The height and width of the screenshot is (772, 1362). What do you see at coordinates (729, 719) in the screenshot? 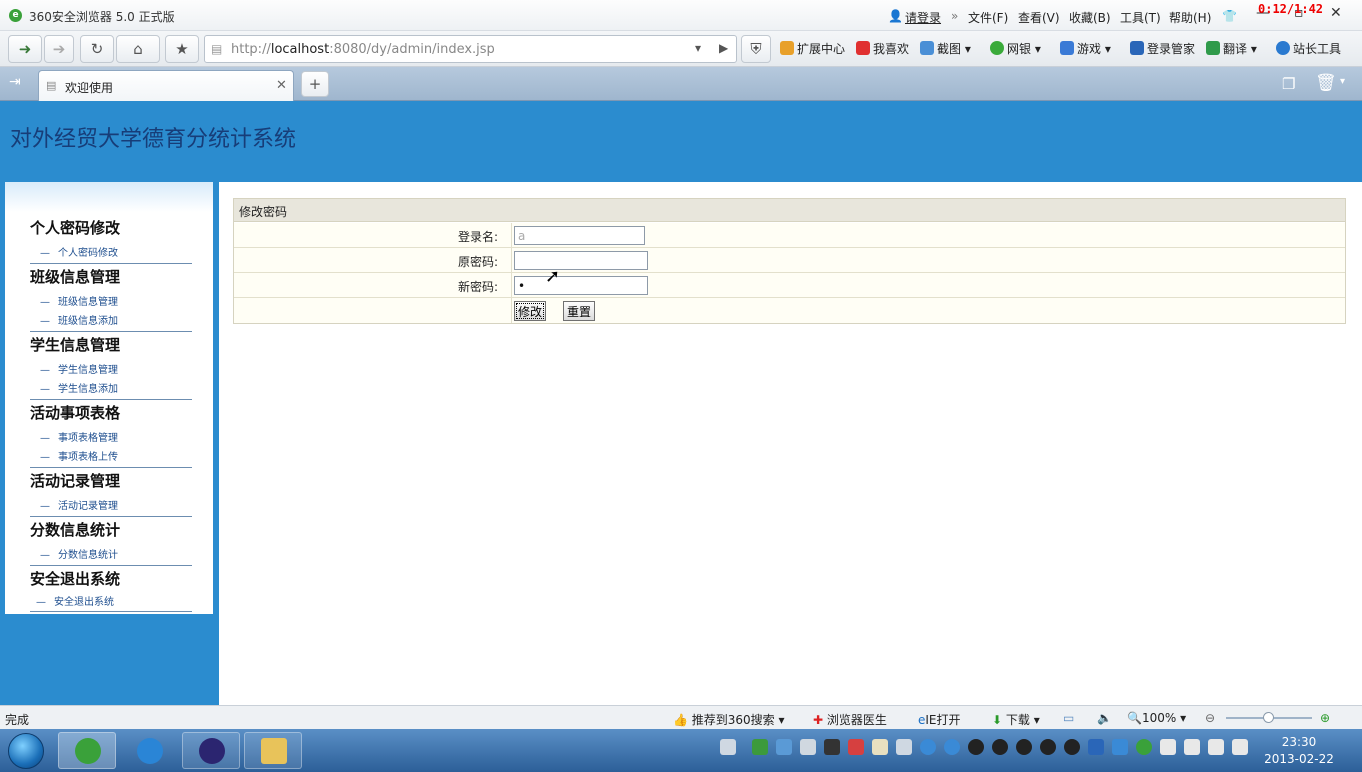
I see `recommend-360-search-button: 👍 推荐到360搜索 ▾` at bounding box center [729, 719].